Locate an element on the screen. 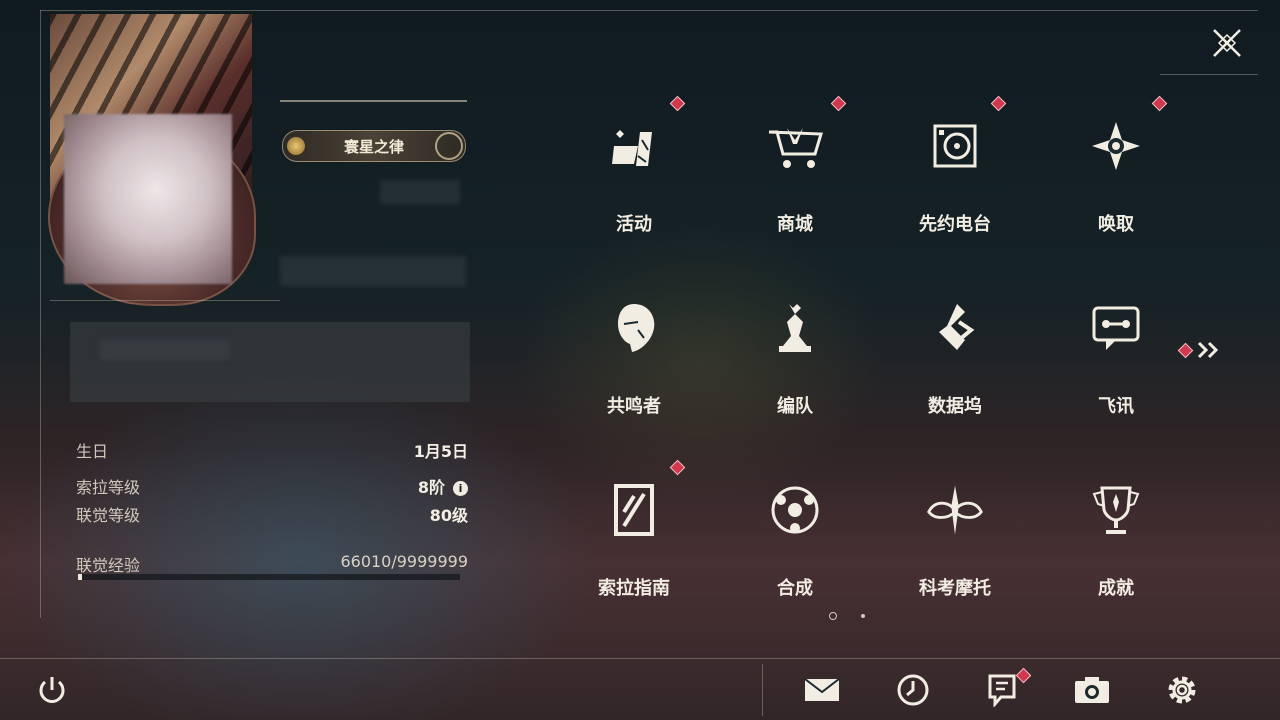  exp-progress-bar is located at coordinates (269, 577).